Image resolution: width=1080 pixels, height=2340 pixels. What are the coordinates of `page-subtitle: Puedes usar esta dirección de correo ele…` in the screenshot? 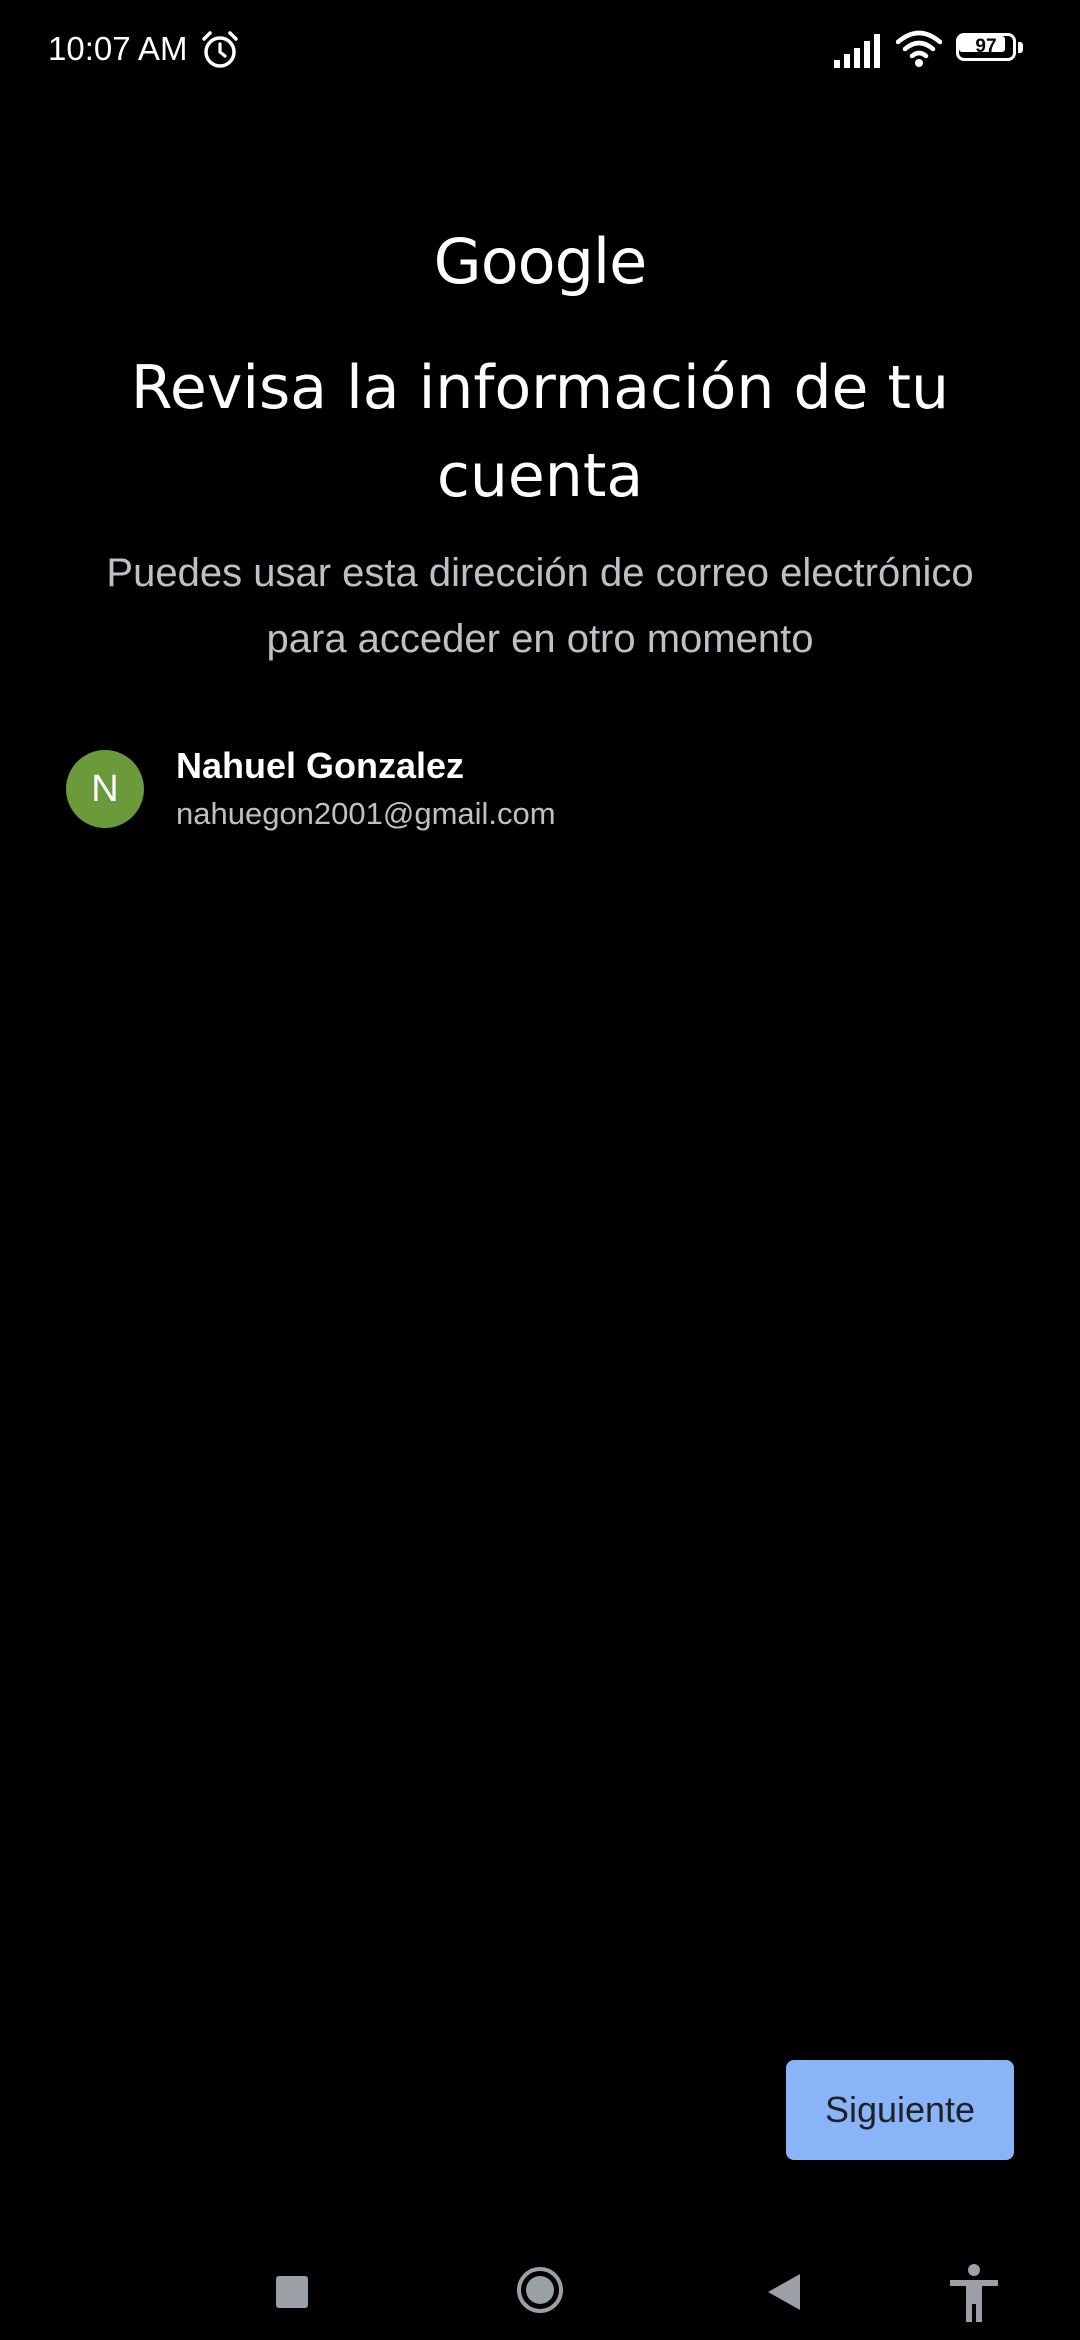 It's located at (540, 606).